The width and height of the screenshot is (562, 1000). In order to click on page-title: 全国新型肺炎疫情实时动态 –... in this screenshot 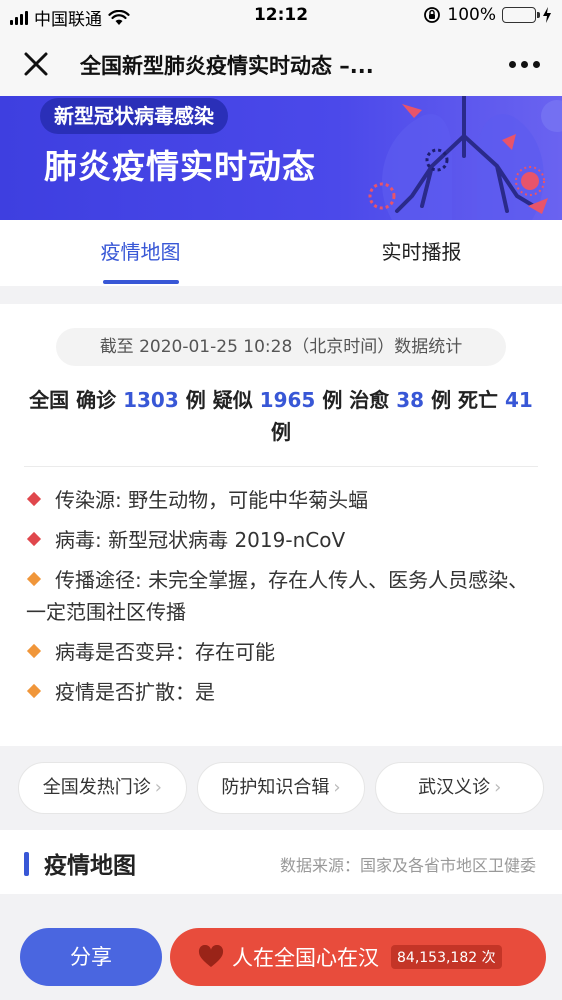, I will do `click(227, 66)`.